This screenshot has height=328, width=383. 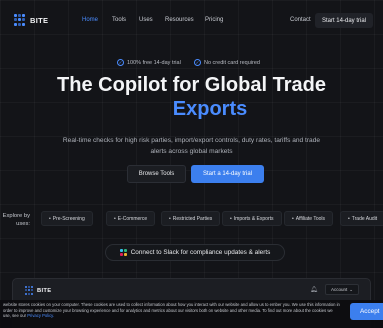 I want to click on account-dropdown: Account ⌄, so click(x=342, y=289).